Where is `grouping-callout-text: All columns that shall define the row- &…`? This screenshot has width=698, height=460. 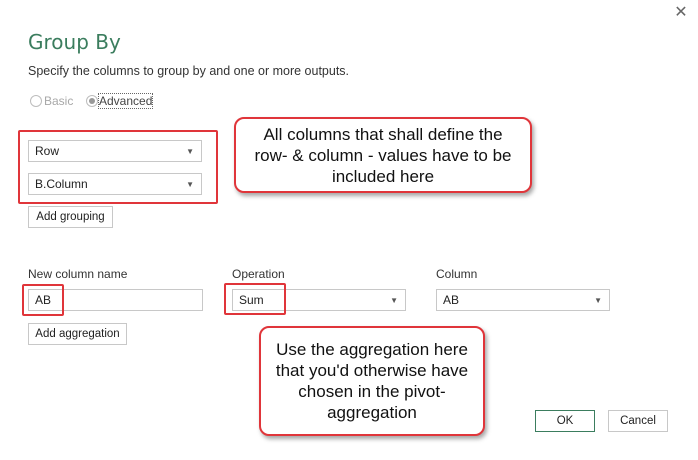
grouping-callout-text: All columns that shall define the row- &… is located at coordinates (383, 155).